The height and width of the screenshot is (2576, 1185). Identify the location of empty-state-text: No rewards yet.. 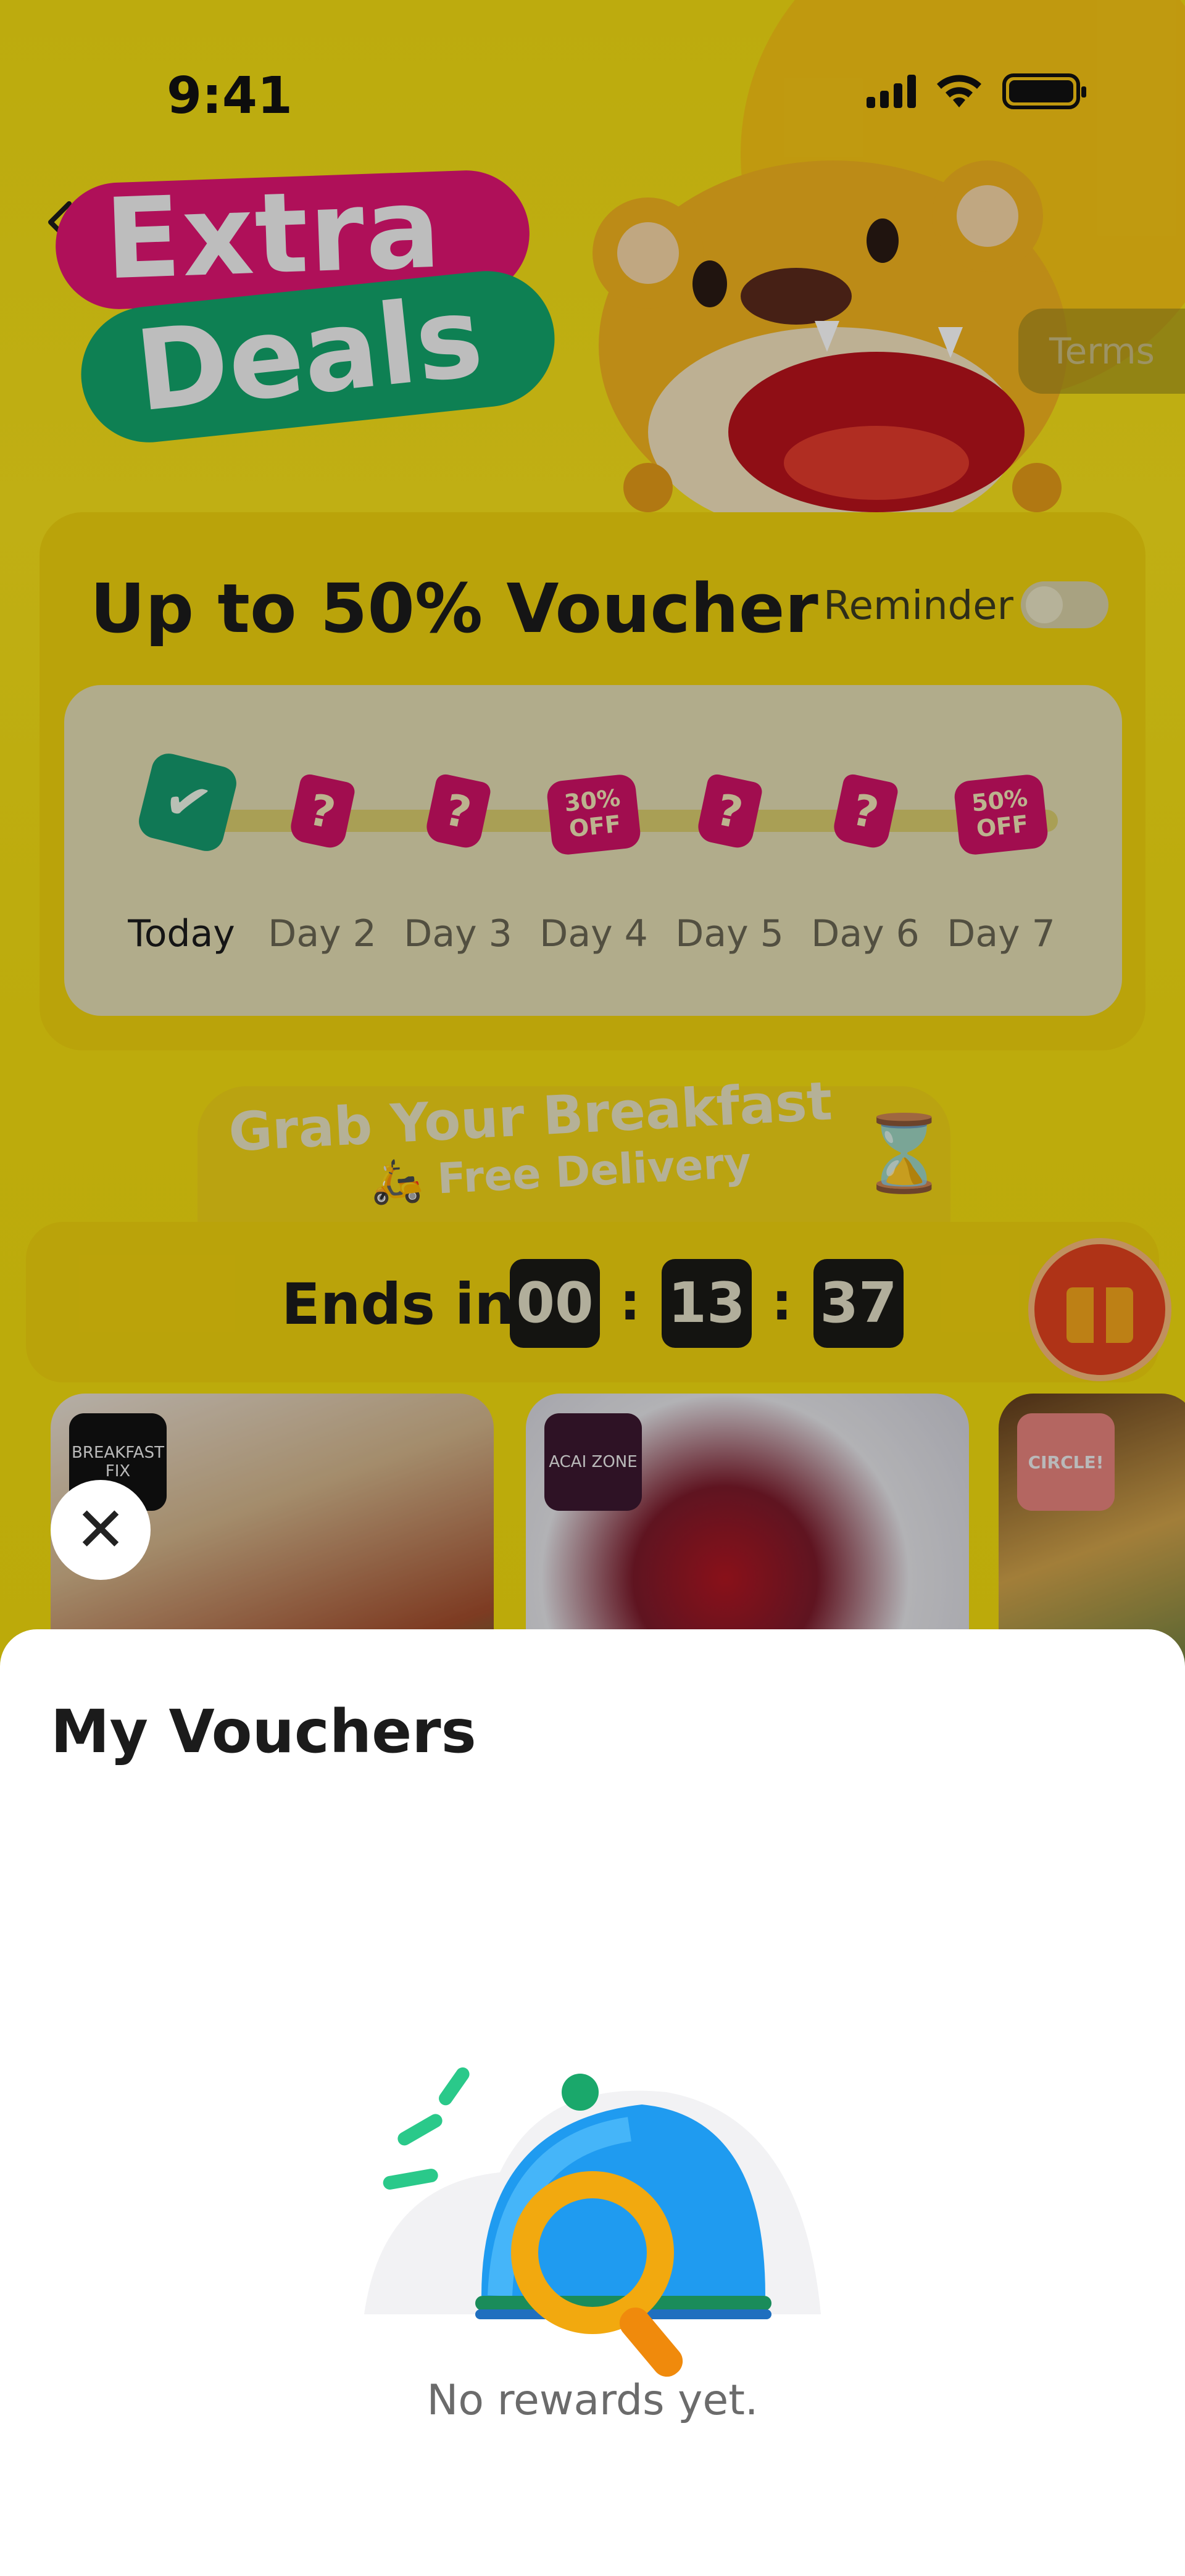
(592, 2400).